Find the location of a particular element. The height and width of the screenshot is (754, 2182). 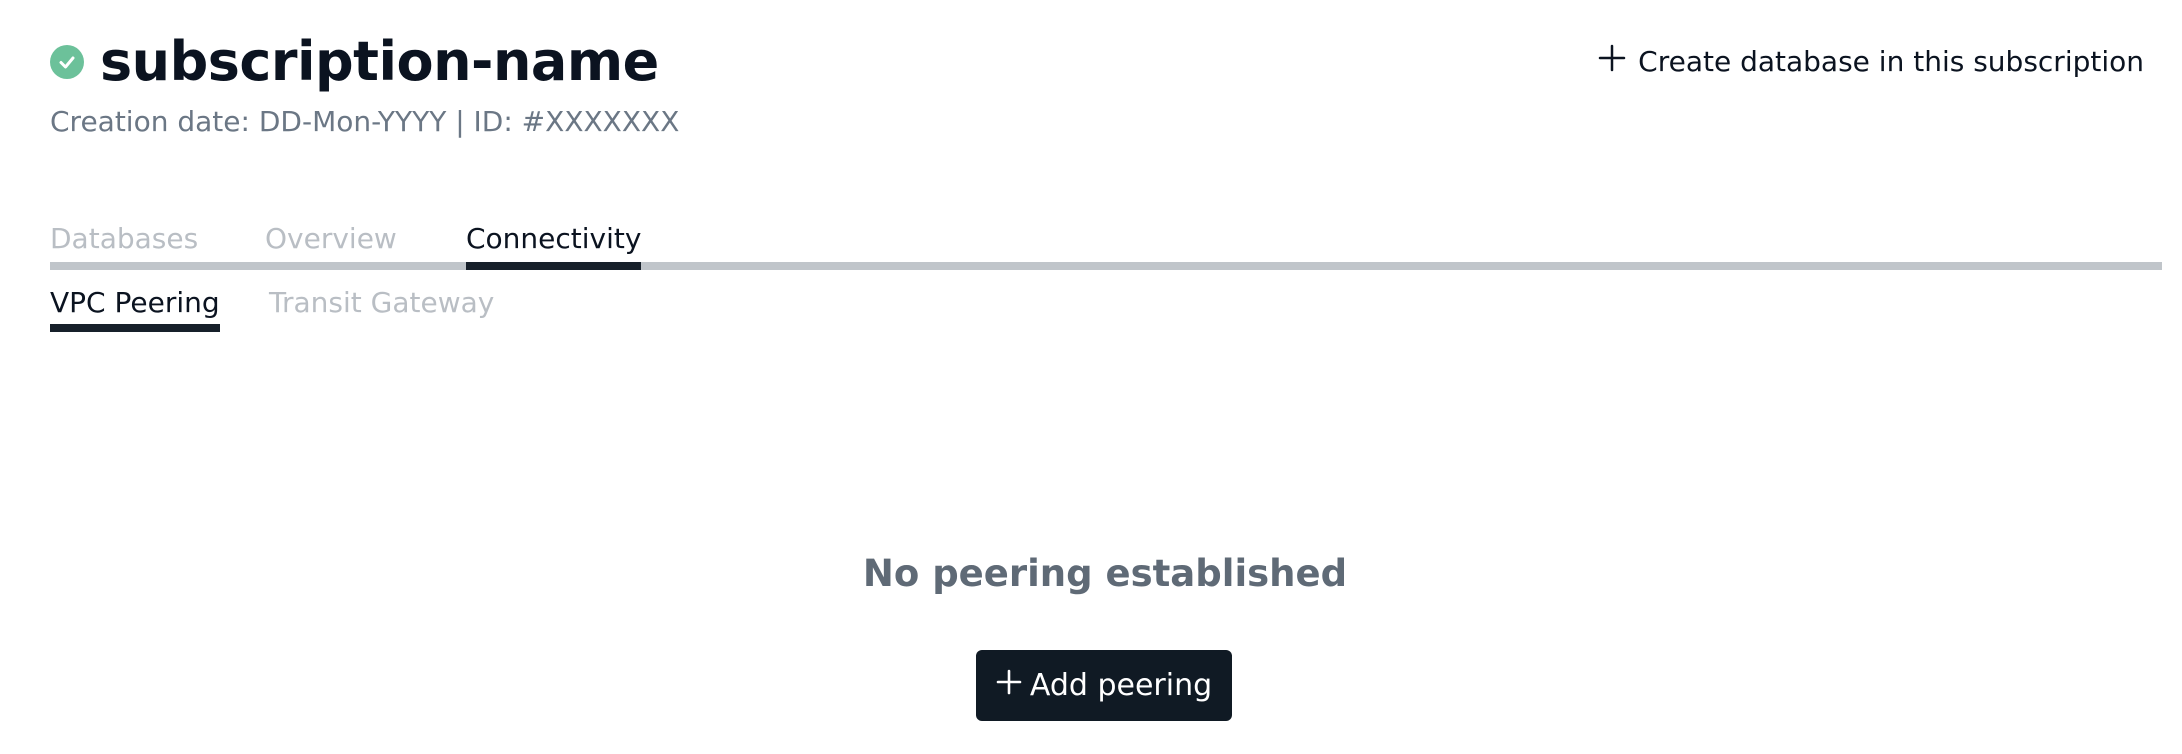

check-icon is located at coordinates (67, 62).